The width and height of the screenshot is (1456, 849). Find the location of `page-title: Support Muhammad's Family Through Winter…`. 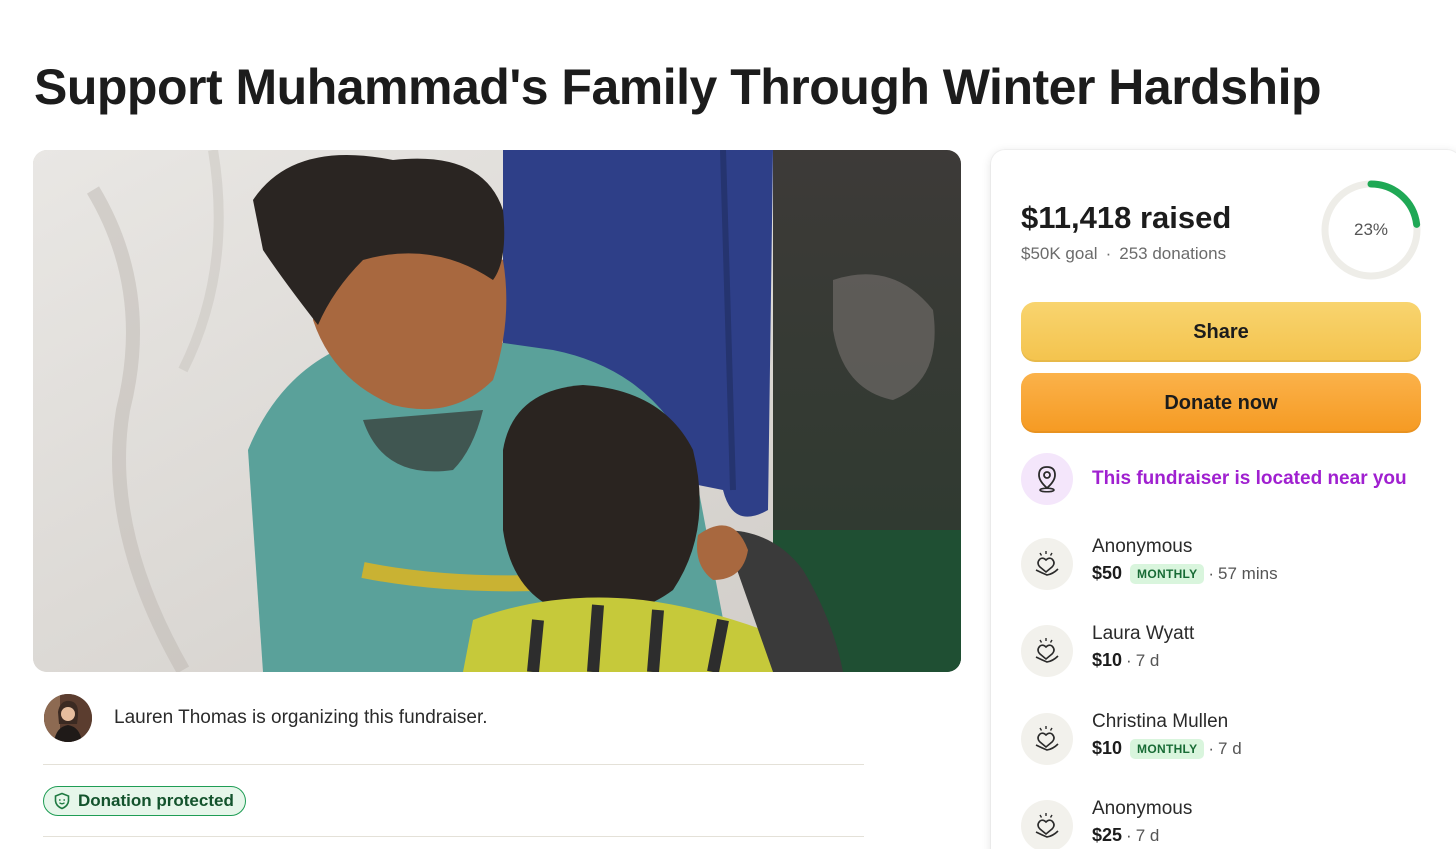

page-title: Support Muhammad's Family Through Winter… is located at coordinates (678, 87).